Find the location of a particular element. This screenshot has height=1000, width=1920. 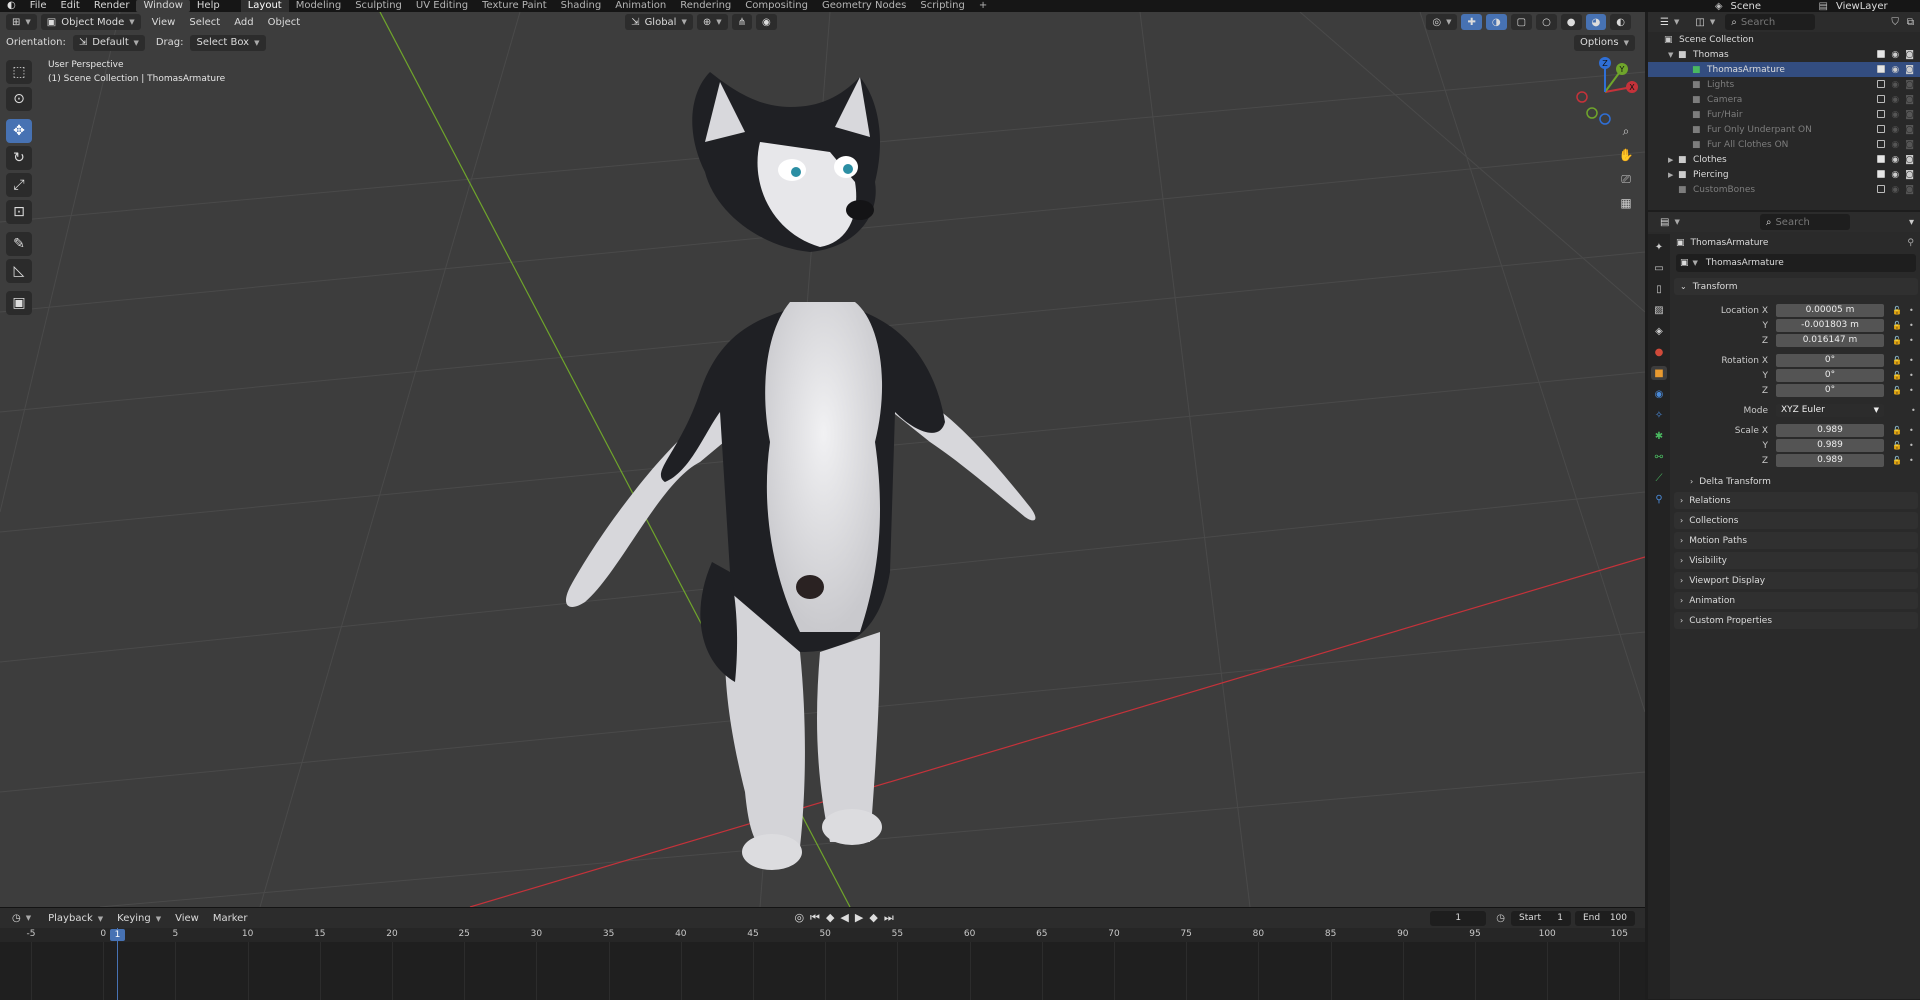

delta-transform-subpanel: › Delta Transform is located at coordinates (1796, 481).